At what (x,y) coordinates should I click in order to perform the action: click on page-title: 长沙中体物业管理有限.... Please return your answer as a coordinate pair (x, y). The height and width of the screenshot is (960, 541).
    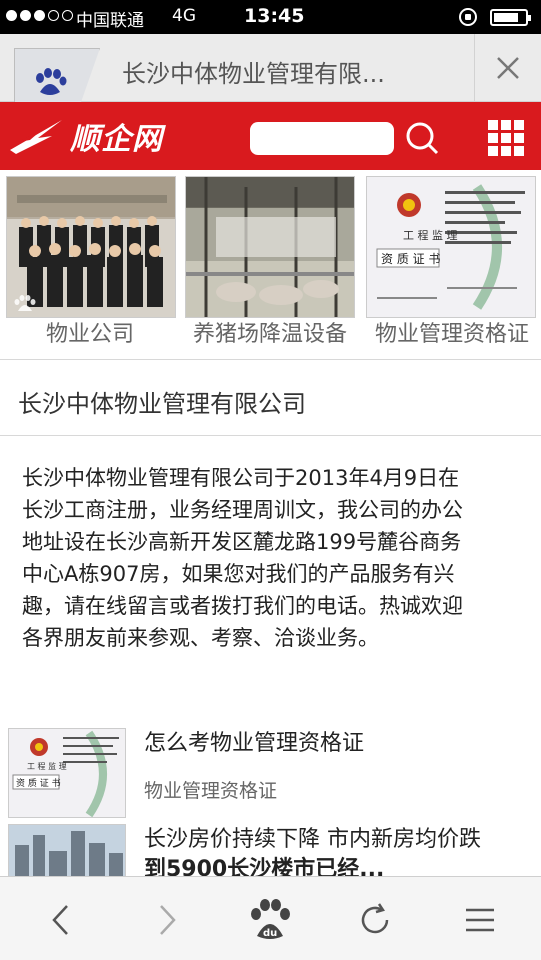
    Looking at the image, I should click on (253, 74).